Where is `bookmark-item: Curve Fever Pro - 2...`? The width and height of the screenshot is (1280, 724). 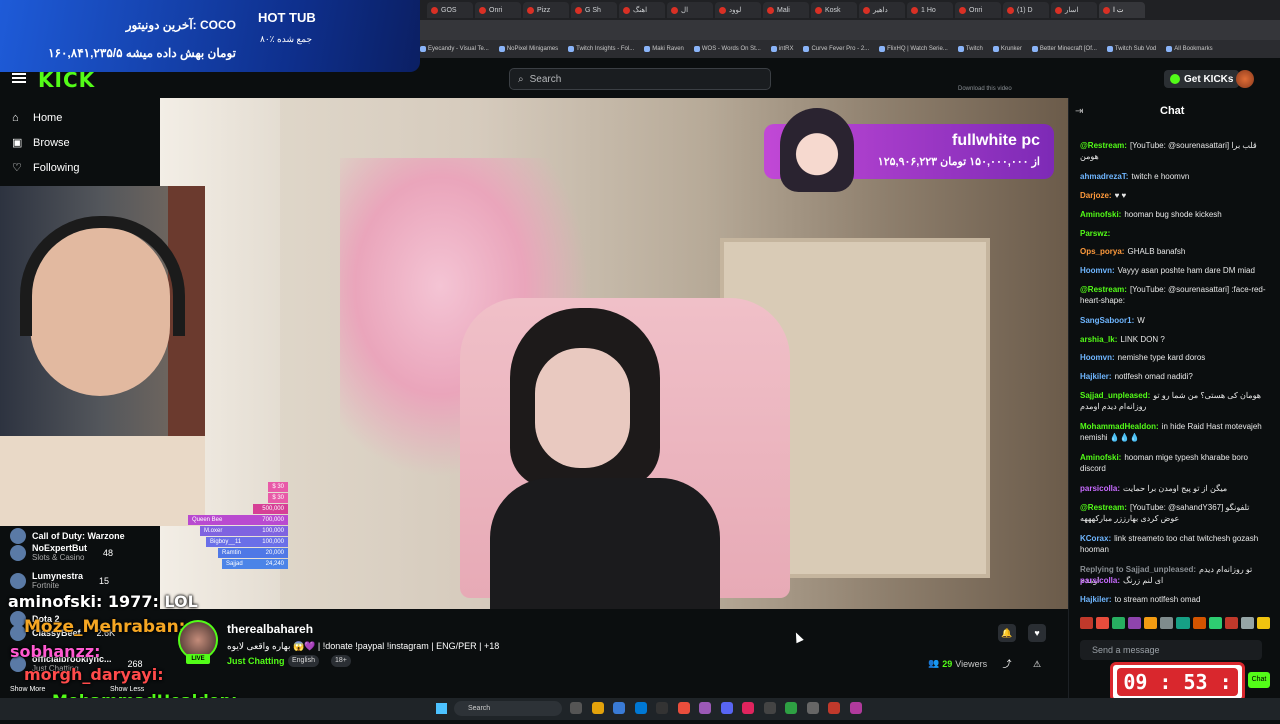 bookmark-item: Curve Fever Pro - 2... is located at coordinates (836, 49).